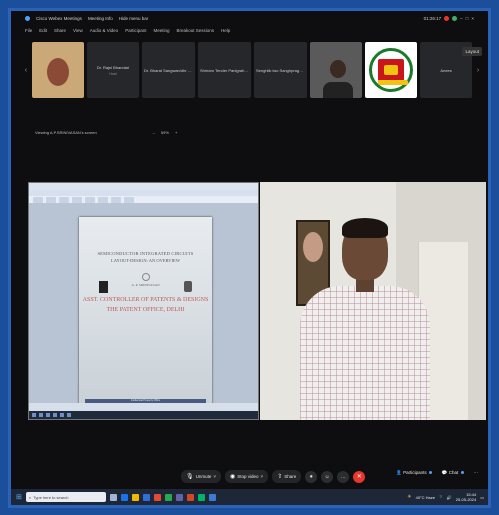 Image resolution: width=499 pixels, height=515 pixels. Describe the element at coordinates (466, 497) in the screenshot. I see `clock: 15:44 25-05-2024` at that location.